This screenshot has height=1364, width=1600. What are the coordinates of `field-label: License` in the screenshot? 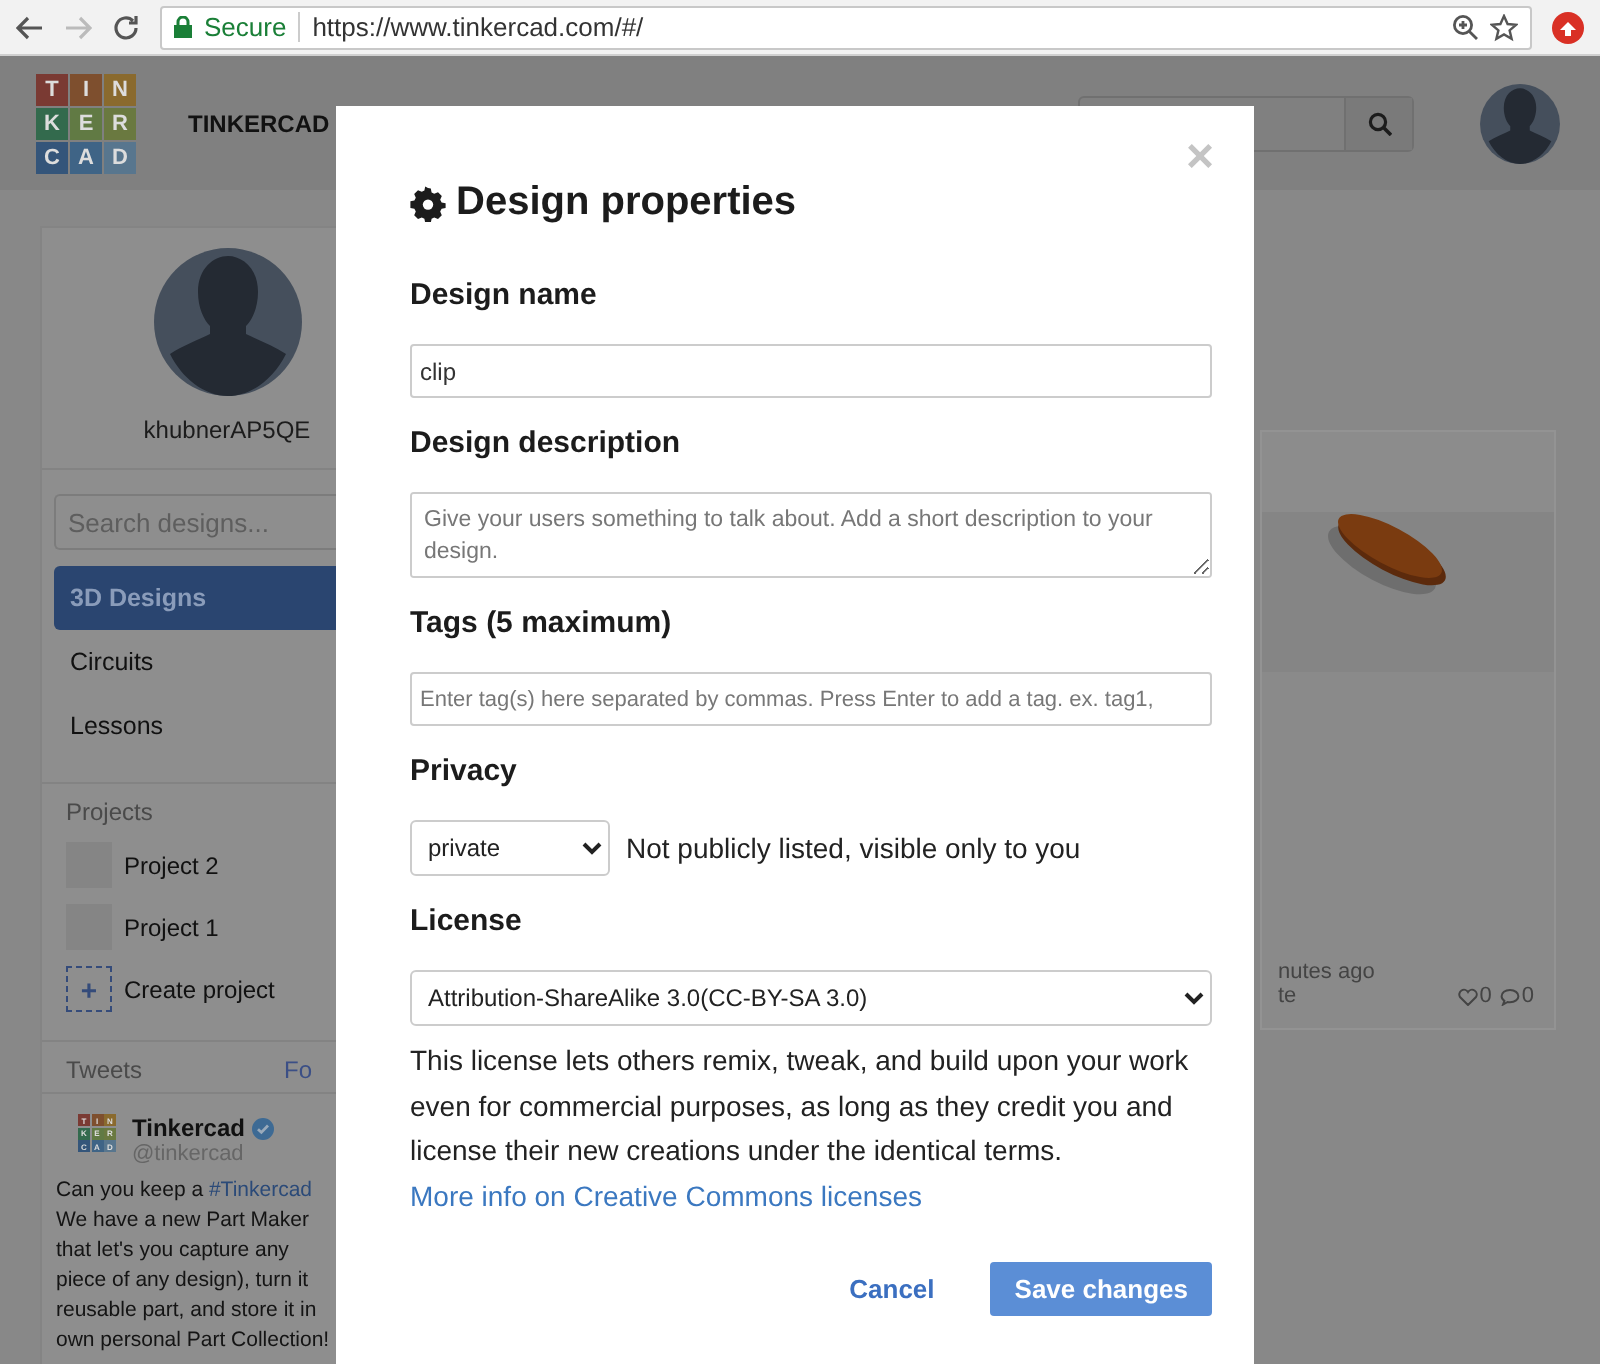 It's located at (467, 921).